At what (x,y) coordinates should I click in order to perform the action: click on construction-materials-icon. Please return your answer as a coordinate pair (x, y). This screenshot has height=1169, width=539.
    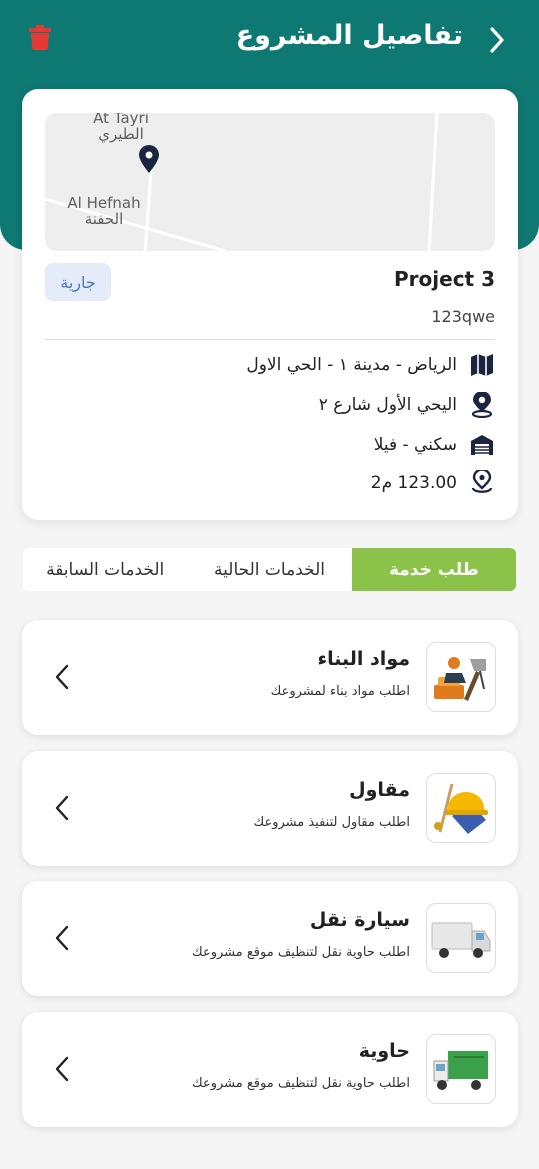
    Looking at the image, I should click on (461, 677).